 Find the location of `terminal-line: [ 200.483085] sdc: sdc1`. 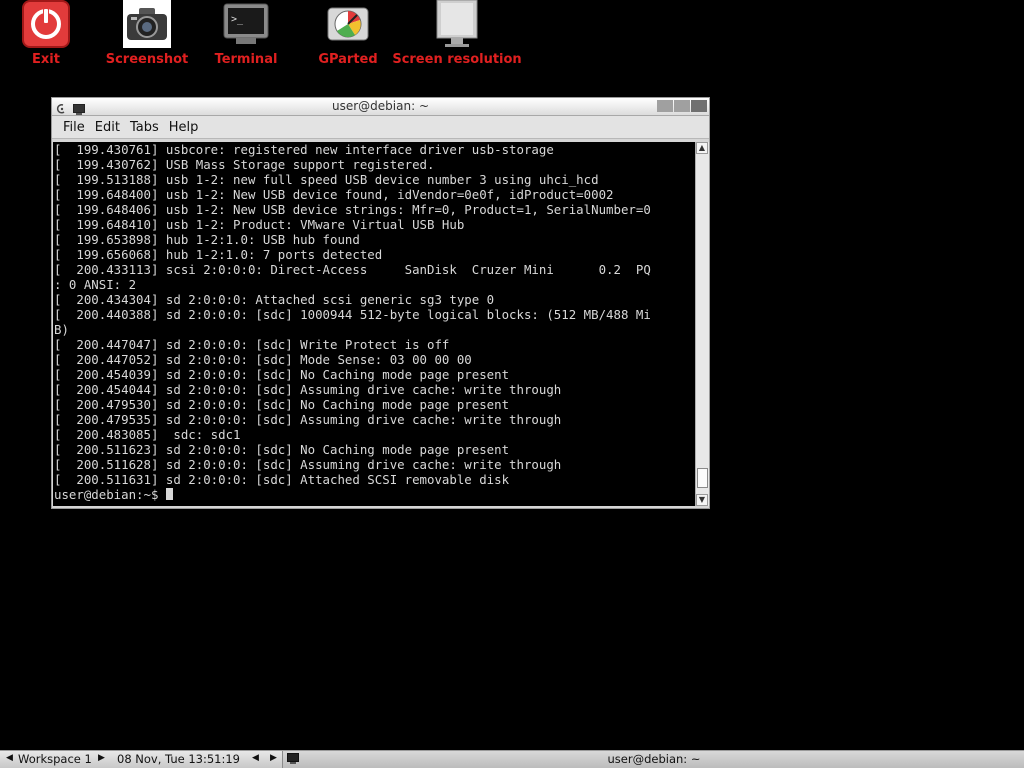

terminal-line: [ 200.483085] sdc: sdc1 is located at coordinates (147, 434).